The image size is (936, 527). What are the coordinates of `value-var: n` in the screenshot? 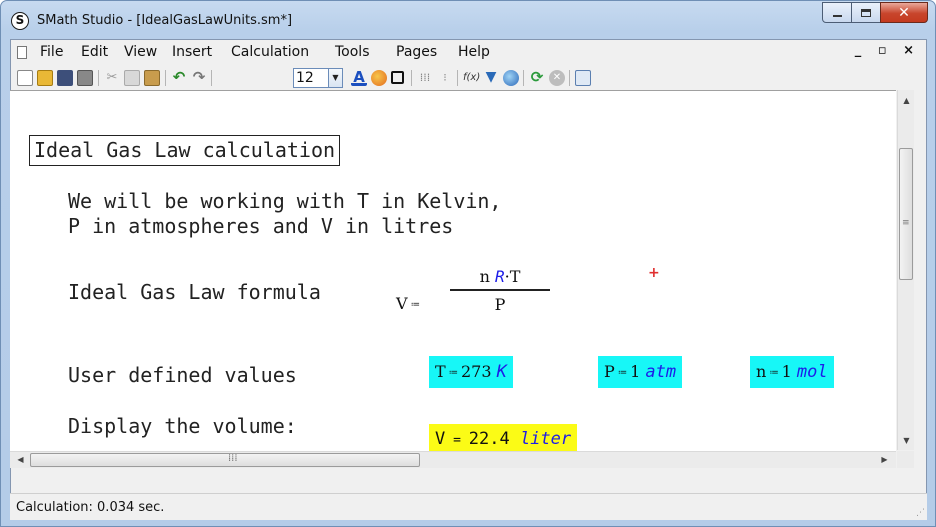 It's located at (761, 371).